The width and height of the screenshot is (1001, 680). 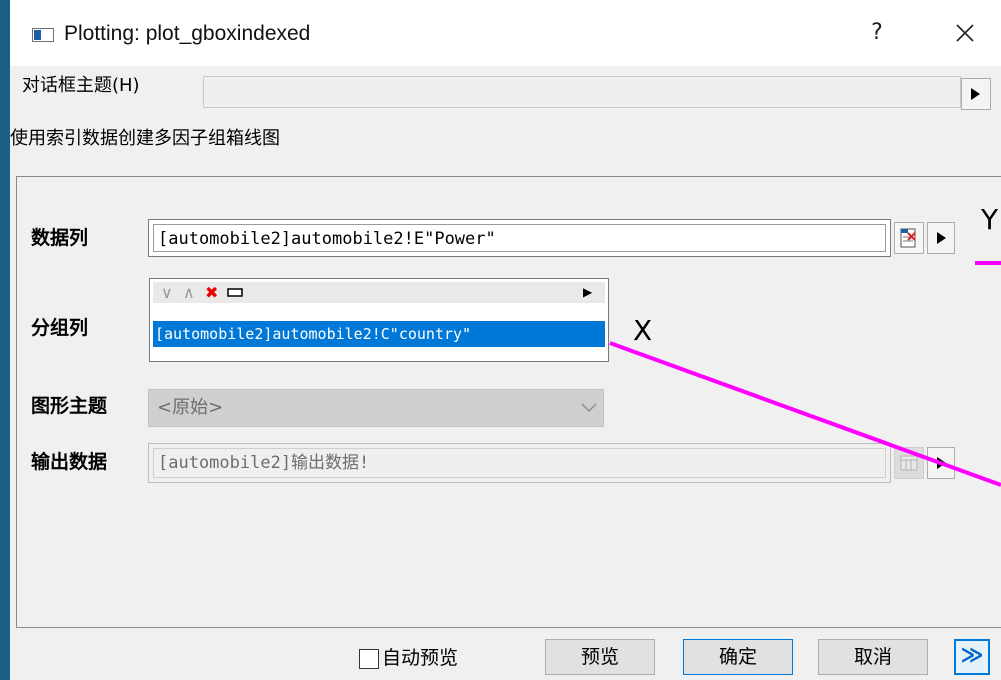 What do you see at coordinates (805, 414) in the screenshot?
I see `x-pointer-line` at bounding box center [805, 414].